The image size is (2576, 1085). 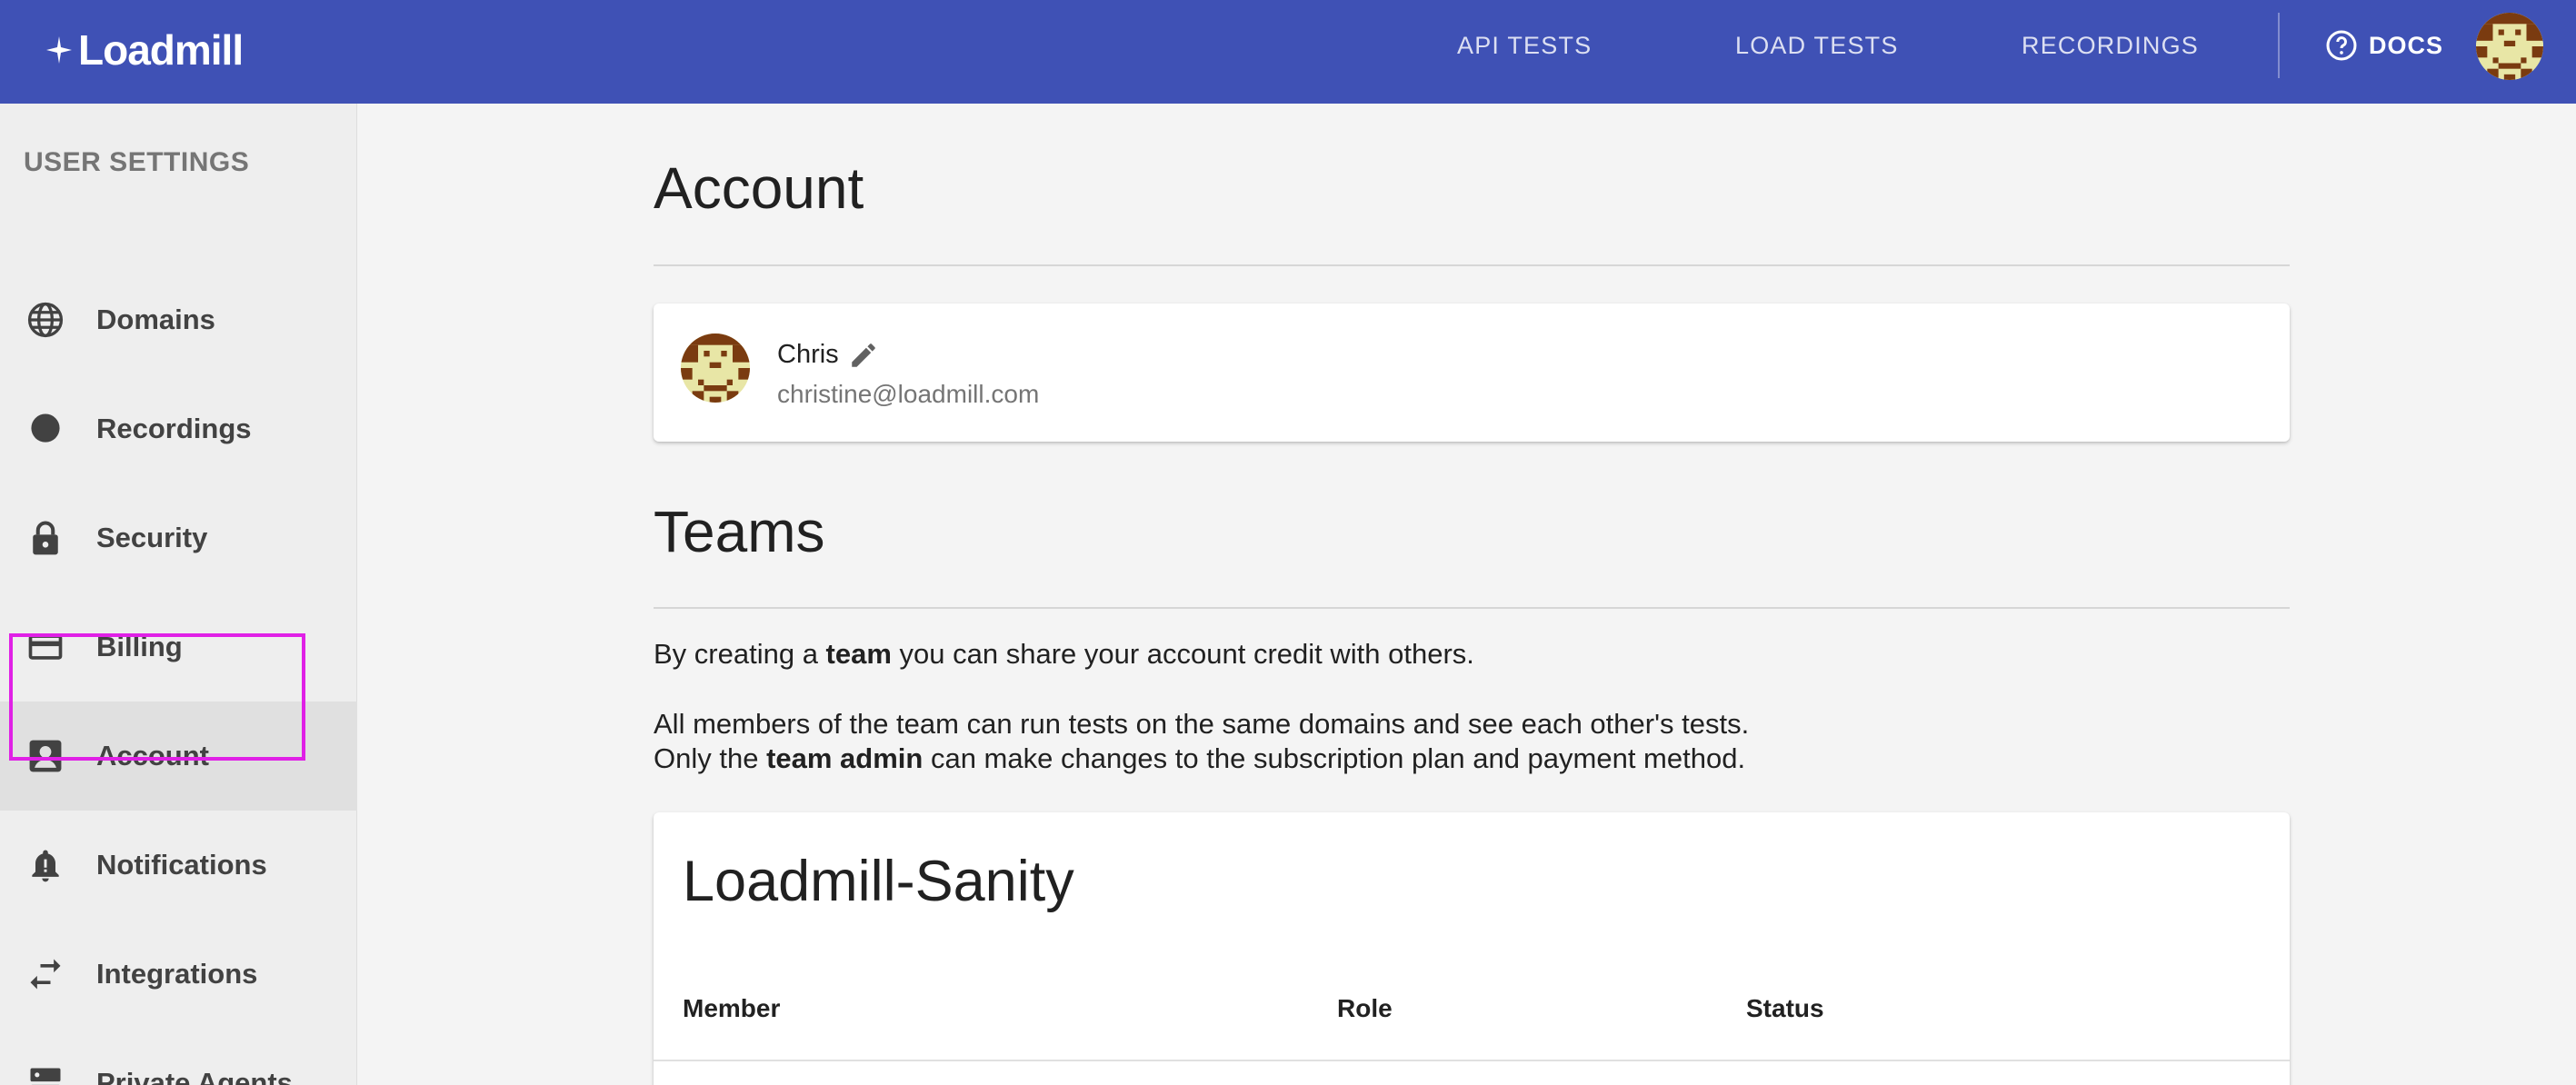 I want to click on sidebar-item-label: Security, so click(x=152, y=537).